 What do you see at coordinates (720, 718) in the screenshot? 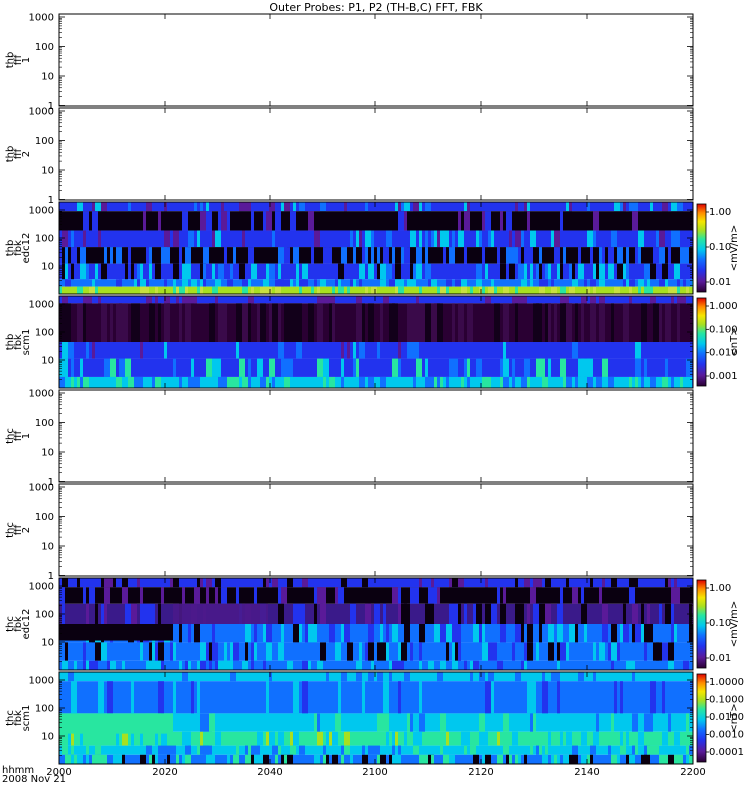
I see `colorbar: 1.00000.10000.01000.00100.0001<nT>` at bounding box center [720, 718].